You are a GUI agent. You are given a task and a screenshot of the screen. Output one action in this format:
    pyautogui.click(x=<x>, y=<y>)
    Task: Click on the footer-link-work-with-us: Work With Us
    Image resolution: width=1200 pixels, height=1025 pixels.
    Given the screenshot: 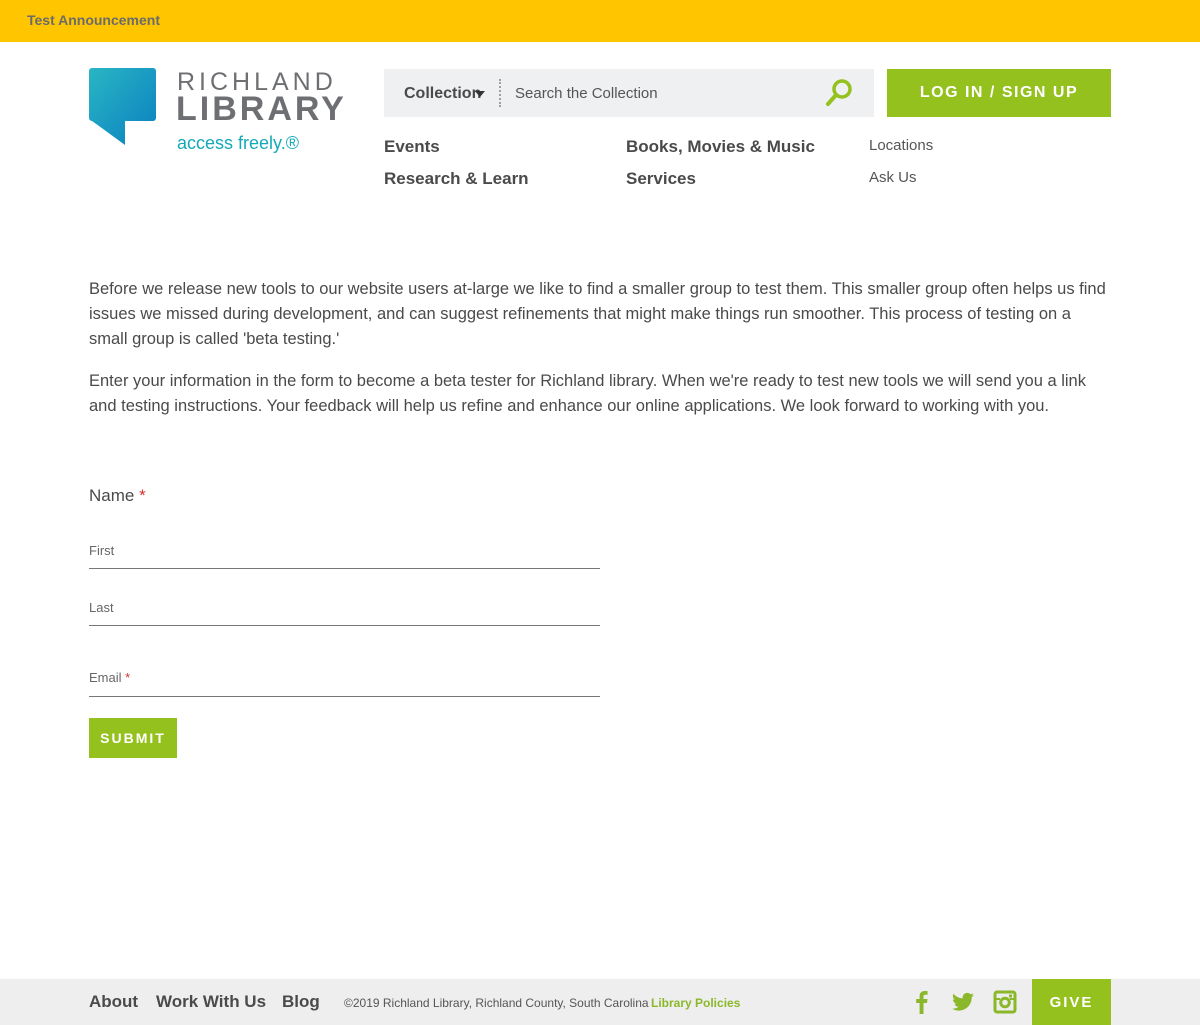 What is the action you would take?
    pyautogui.click(x=211, y=1002)
    